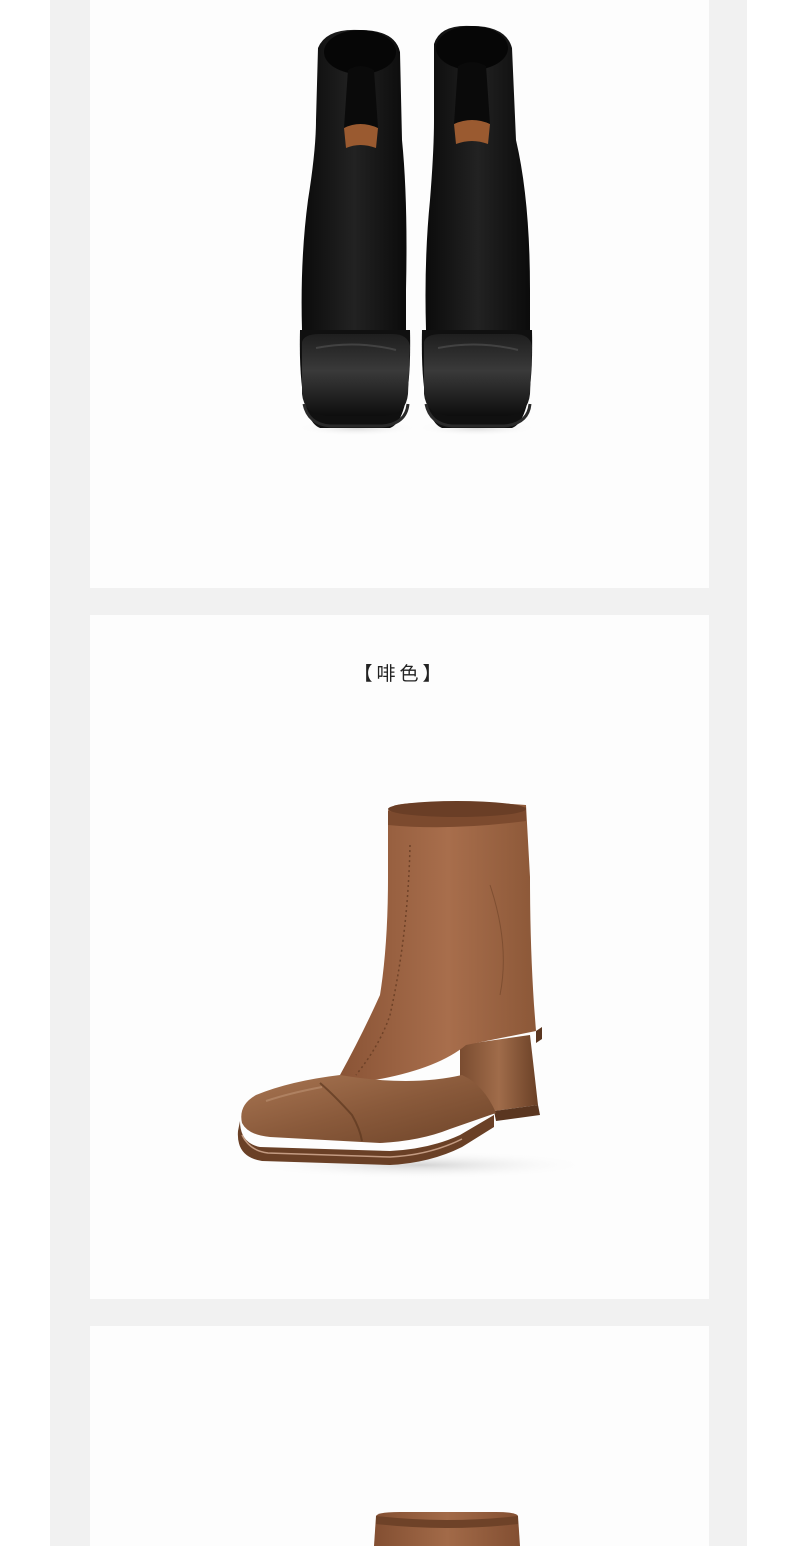  I want to click on brown-boot, so click(389, 983).